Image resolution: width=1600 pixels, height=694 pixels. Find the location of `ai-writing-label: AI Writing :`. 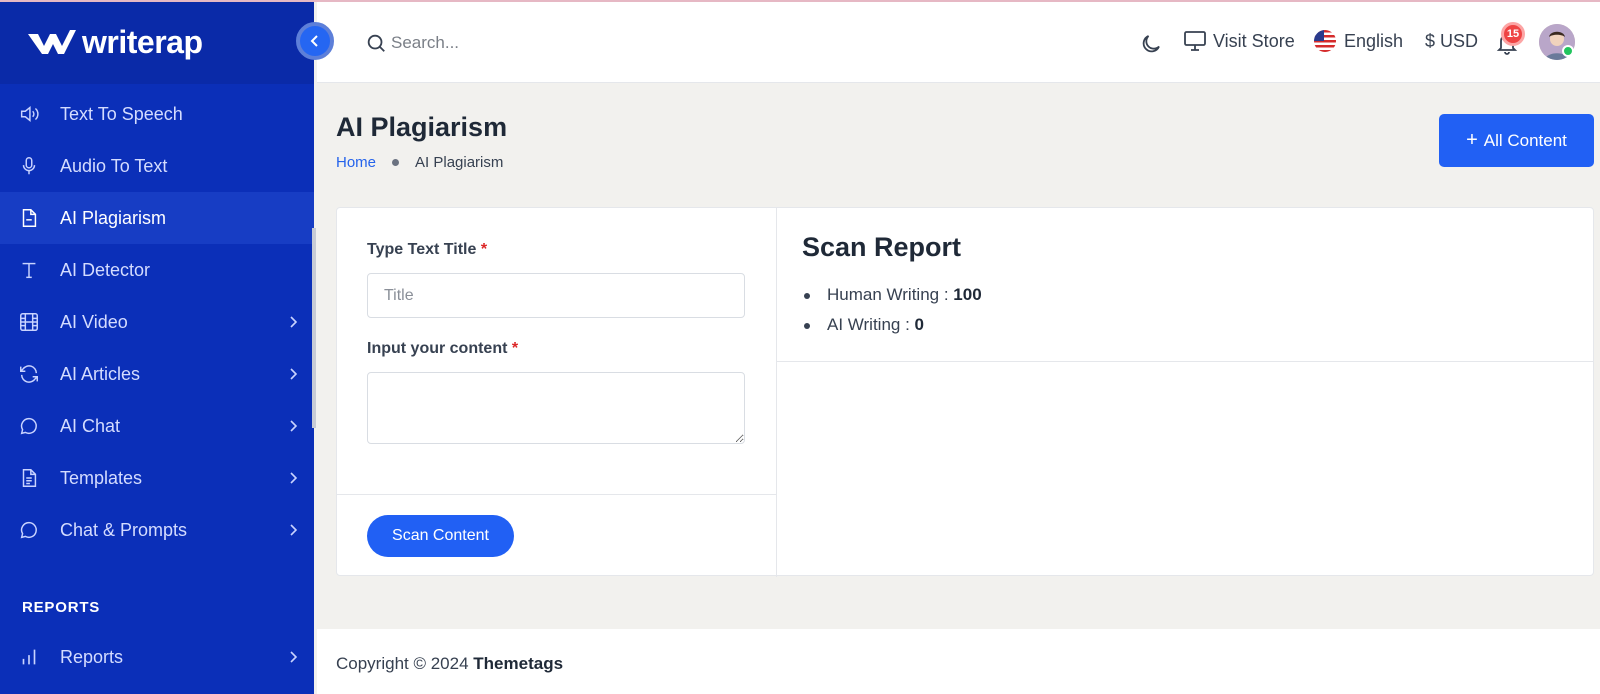

ai-writing-label: AI Writing : is located at coordinates (871, 324).